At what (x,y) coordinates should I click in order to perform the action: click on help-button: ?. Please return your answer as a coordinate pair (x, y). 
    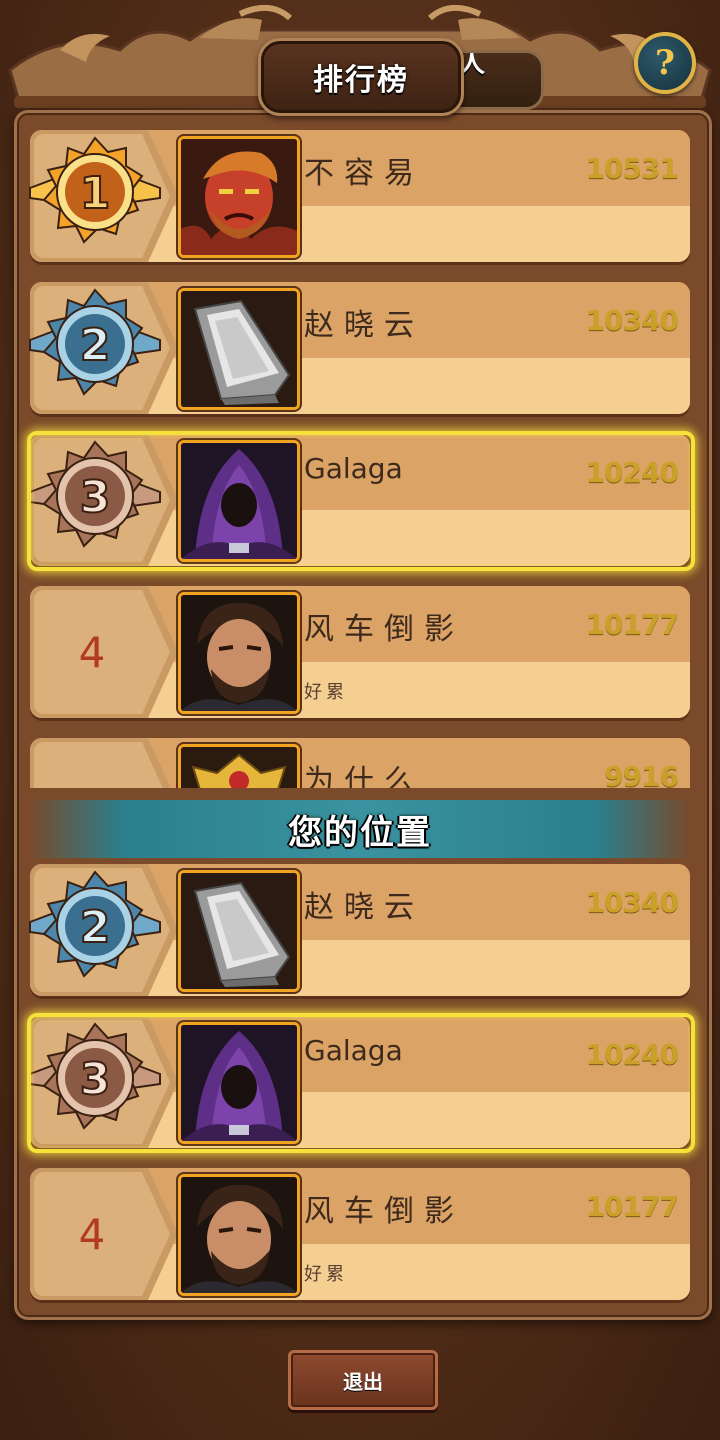
    Looking at the image, I should click on (665, 63).